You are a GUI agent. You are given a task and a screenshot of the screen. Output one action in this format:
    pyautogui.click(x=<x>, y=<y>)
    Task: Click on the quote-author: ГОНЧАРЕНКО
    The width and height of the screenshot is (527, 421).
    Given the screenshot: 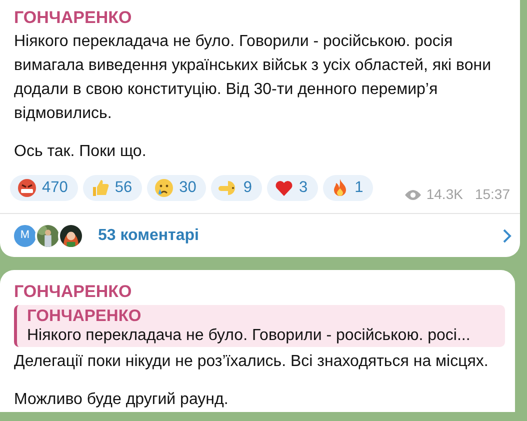 What is the action you would take?
    pyautogui.click(x=84, y=316)
    